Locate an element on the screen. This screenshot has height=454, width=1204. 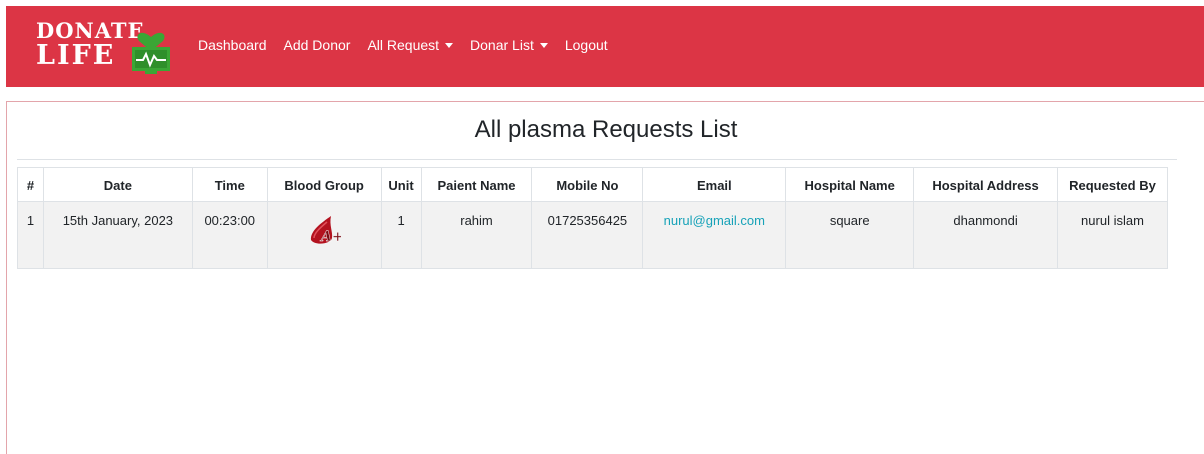
nav-donar-list-dropdown: Donar List is located at coordinates (509, 45).